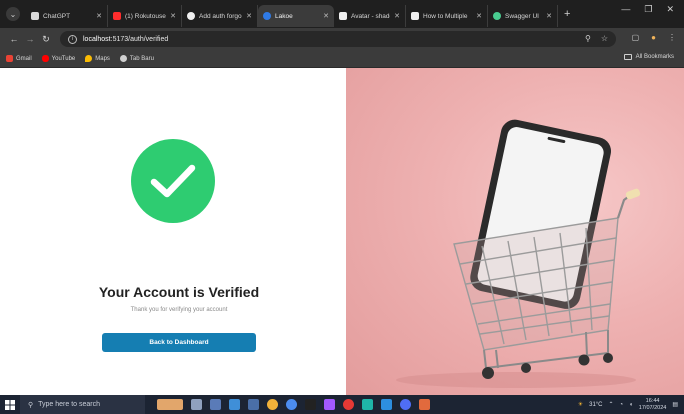 This screenshot has height=414, width=684. What do you see at coordinates (58, 58) in the screenshot?
I see `bookmark-youtube: YouTube` at bounding box center [58, 58].